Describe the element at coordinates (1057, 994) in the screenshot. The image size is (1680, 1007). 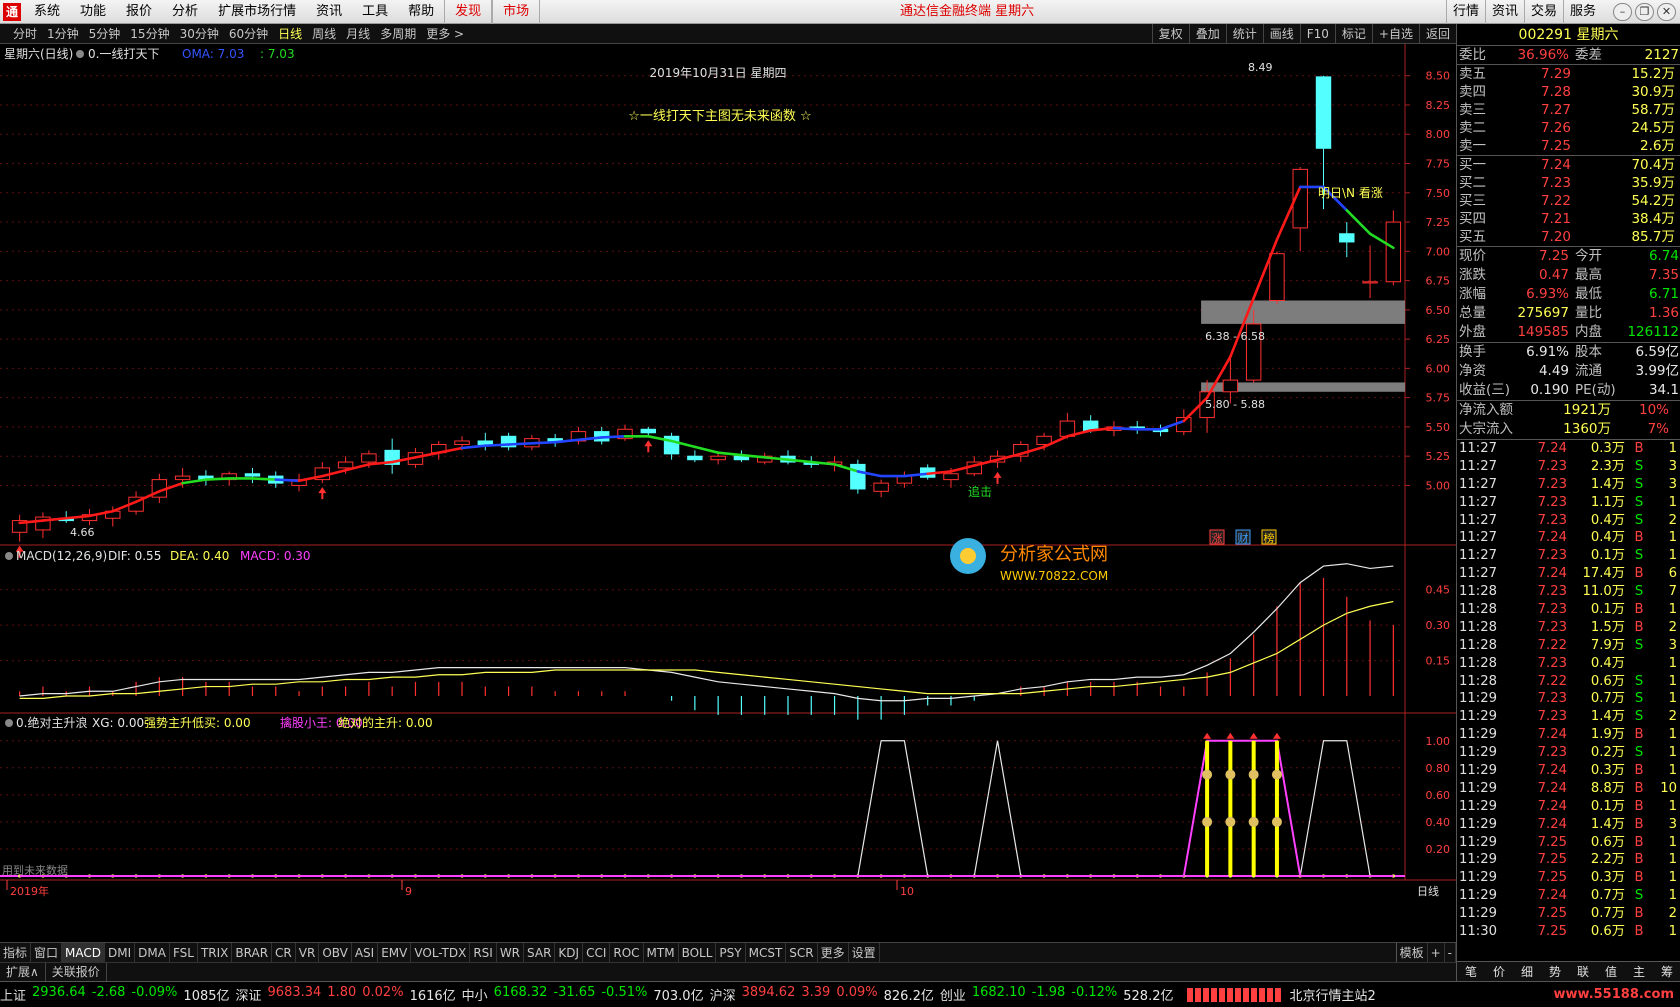
I see `index-4: 创业 1682.10 -1.98 -0.12% 528.2亿` at that location.